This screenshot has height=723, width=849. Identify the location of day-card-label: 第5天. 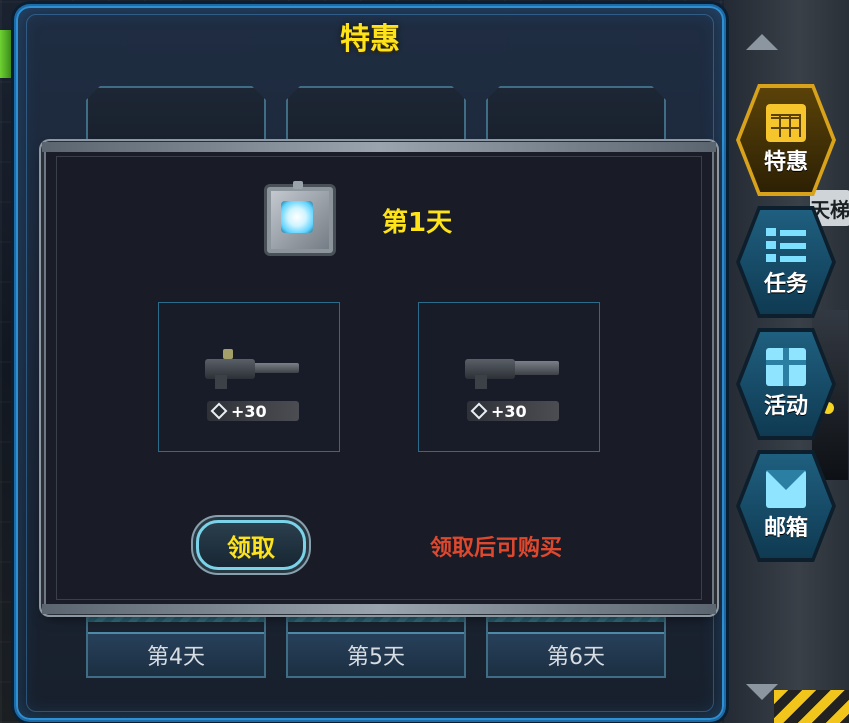
(376, 654).